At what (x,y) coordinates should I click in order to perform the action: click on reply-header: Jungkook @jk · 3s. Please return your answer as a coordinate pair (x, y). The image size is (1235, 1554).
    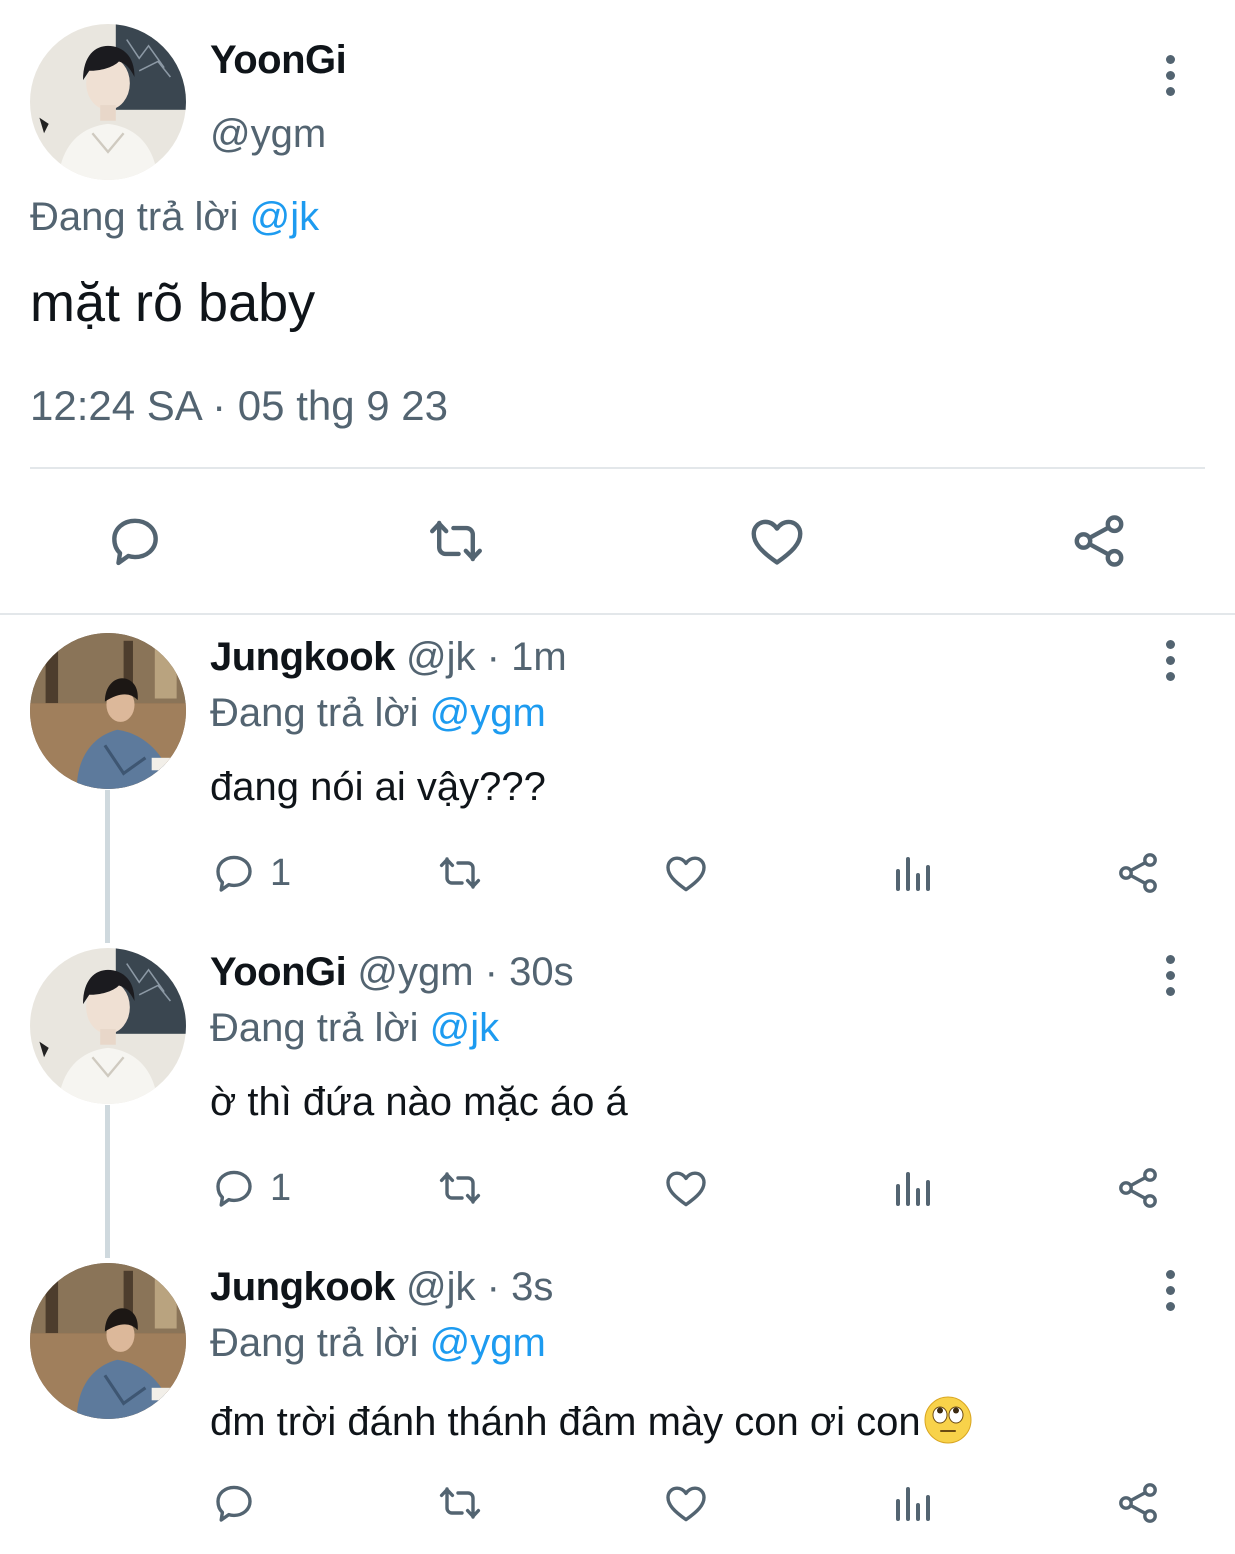
    Looking at the image, I should click on (381, 1287).